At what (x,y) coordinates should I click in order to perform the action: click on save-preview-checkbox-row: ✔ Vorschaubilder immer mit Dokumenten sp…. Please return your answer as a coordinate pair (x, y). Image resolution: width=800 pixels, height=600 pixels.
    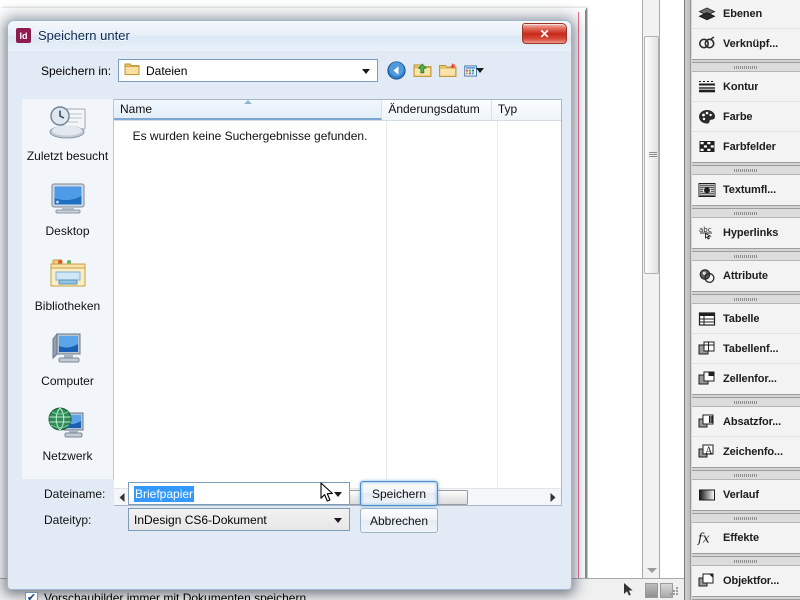
    Looking at the image, I should click on (165, 595).